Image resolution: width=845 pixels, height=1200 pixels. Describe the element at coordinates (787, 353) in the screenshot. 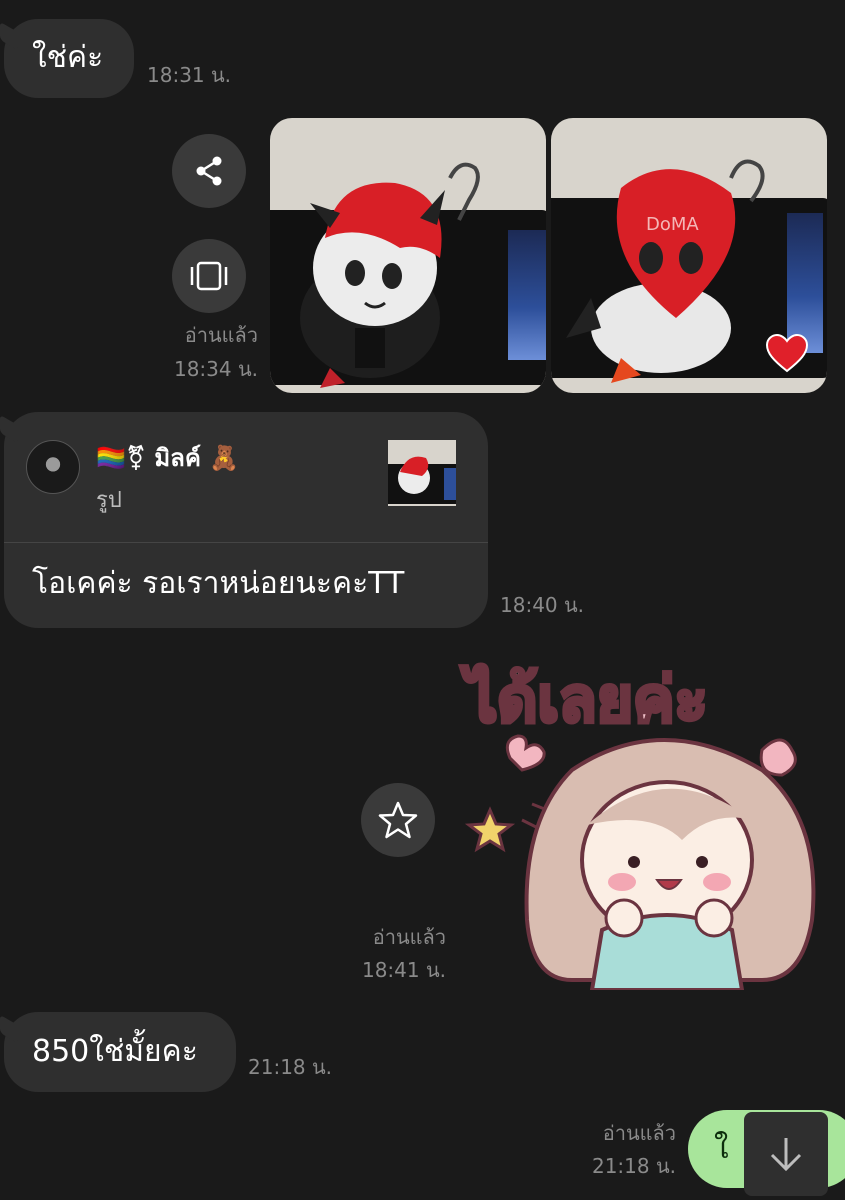

I see `heart-reaction-icon` at that location.